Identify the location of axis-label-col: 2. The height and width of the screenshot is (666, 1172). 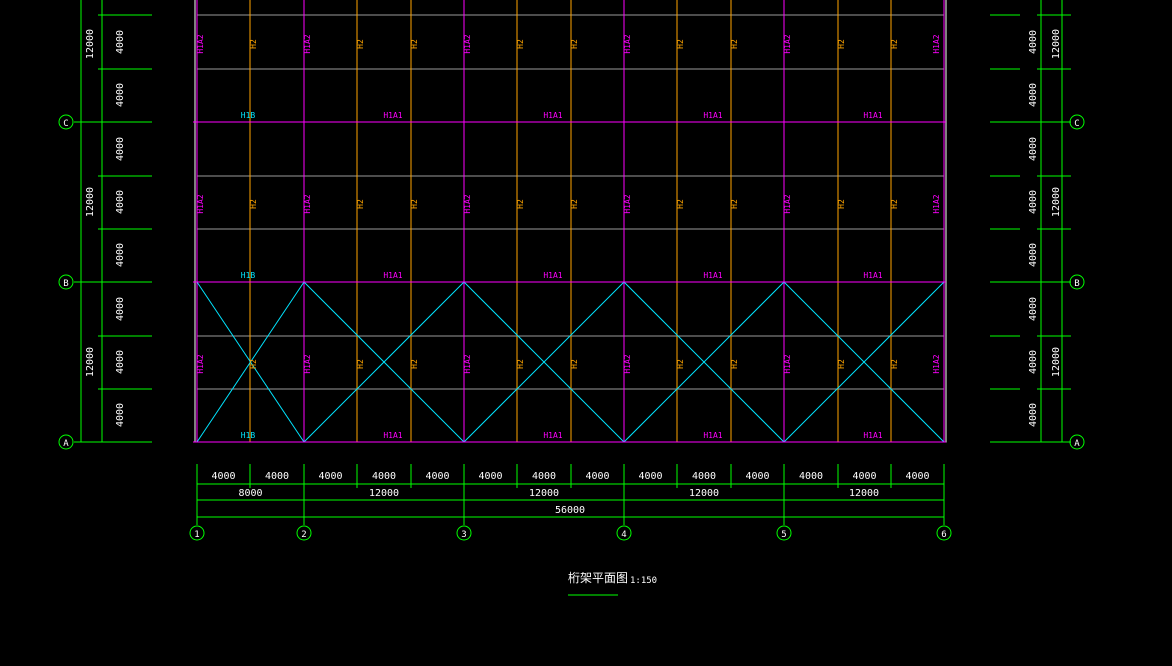
(303, 535).